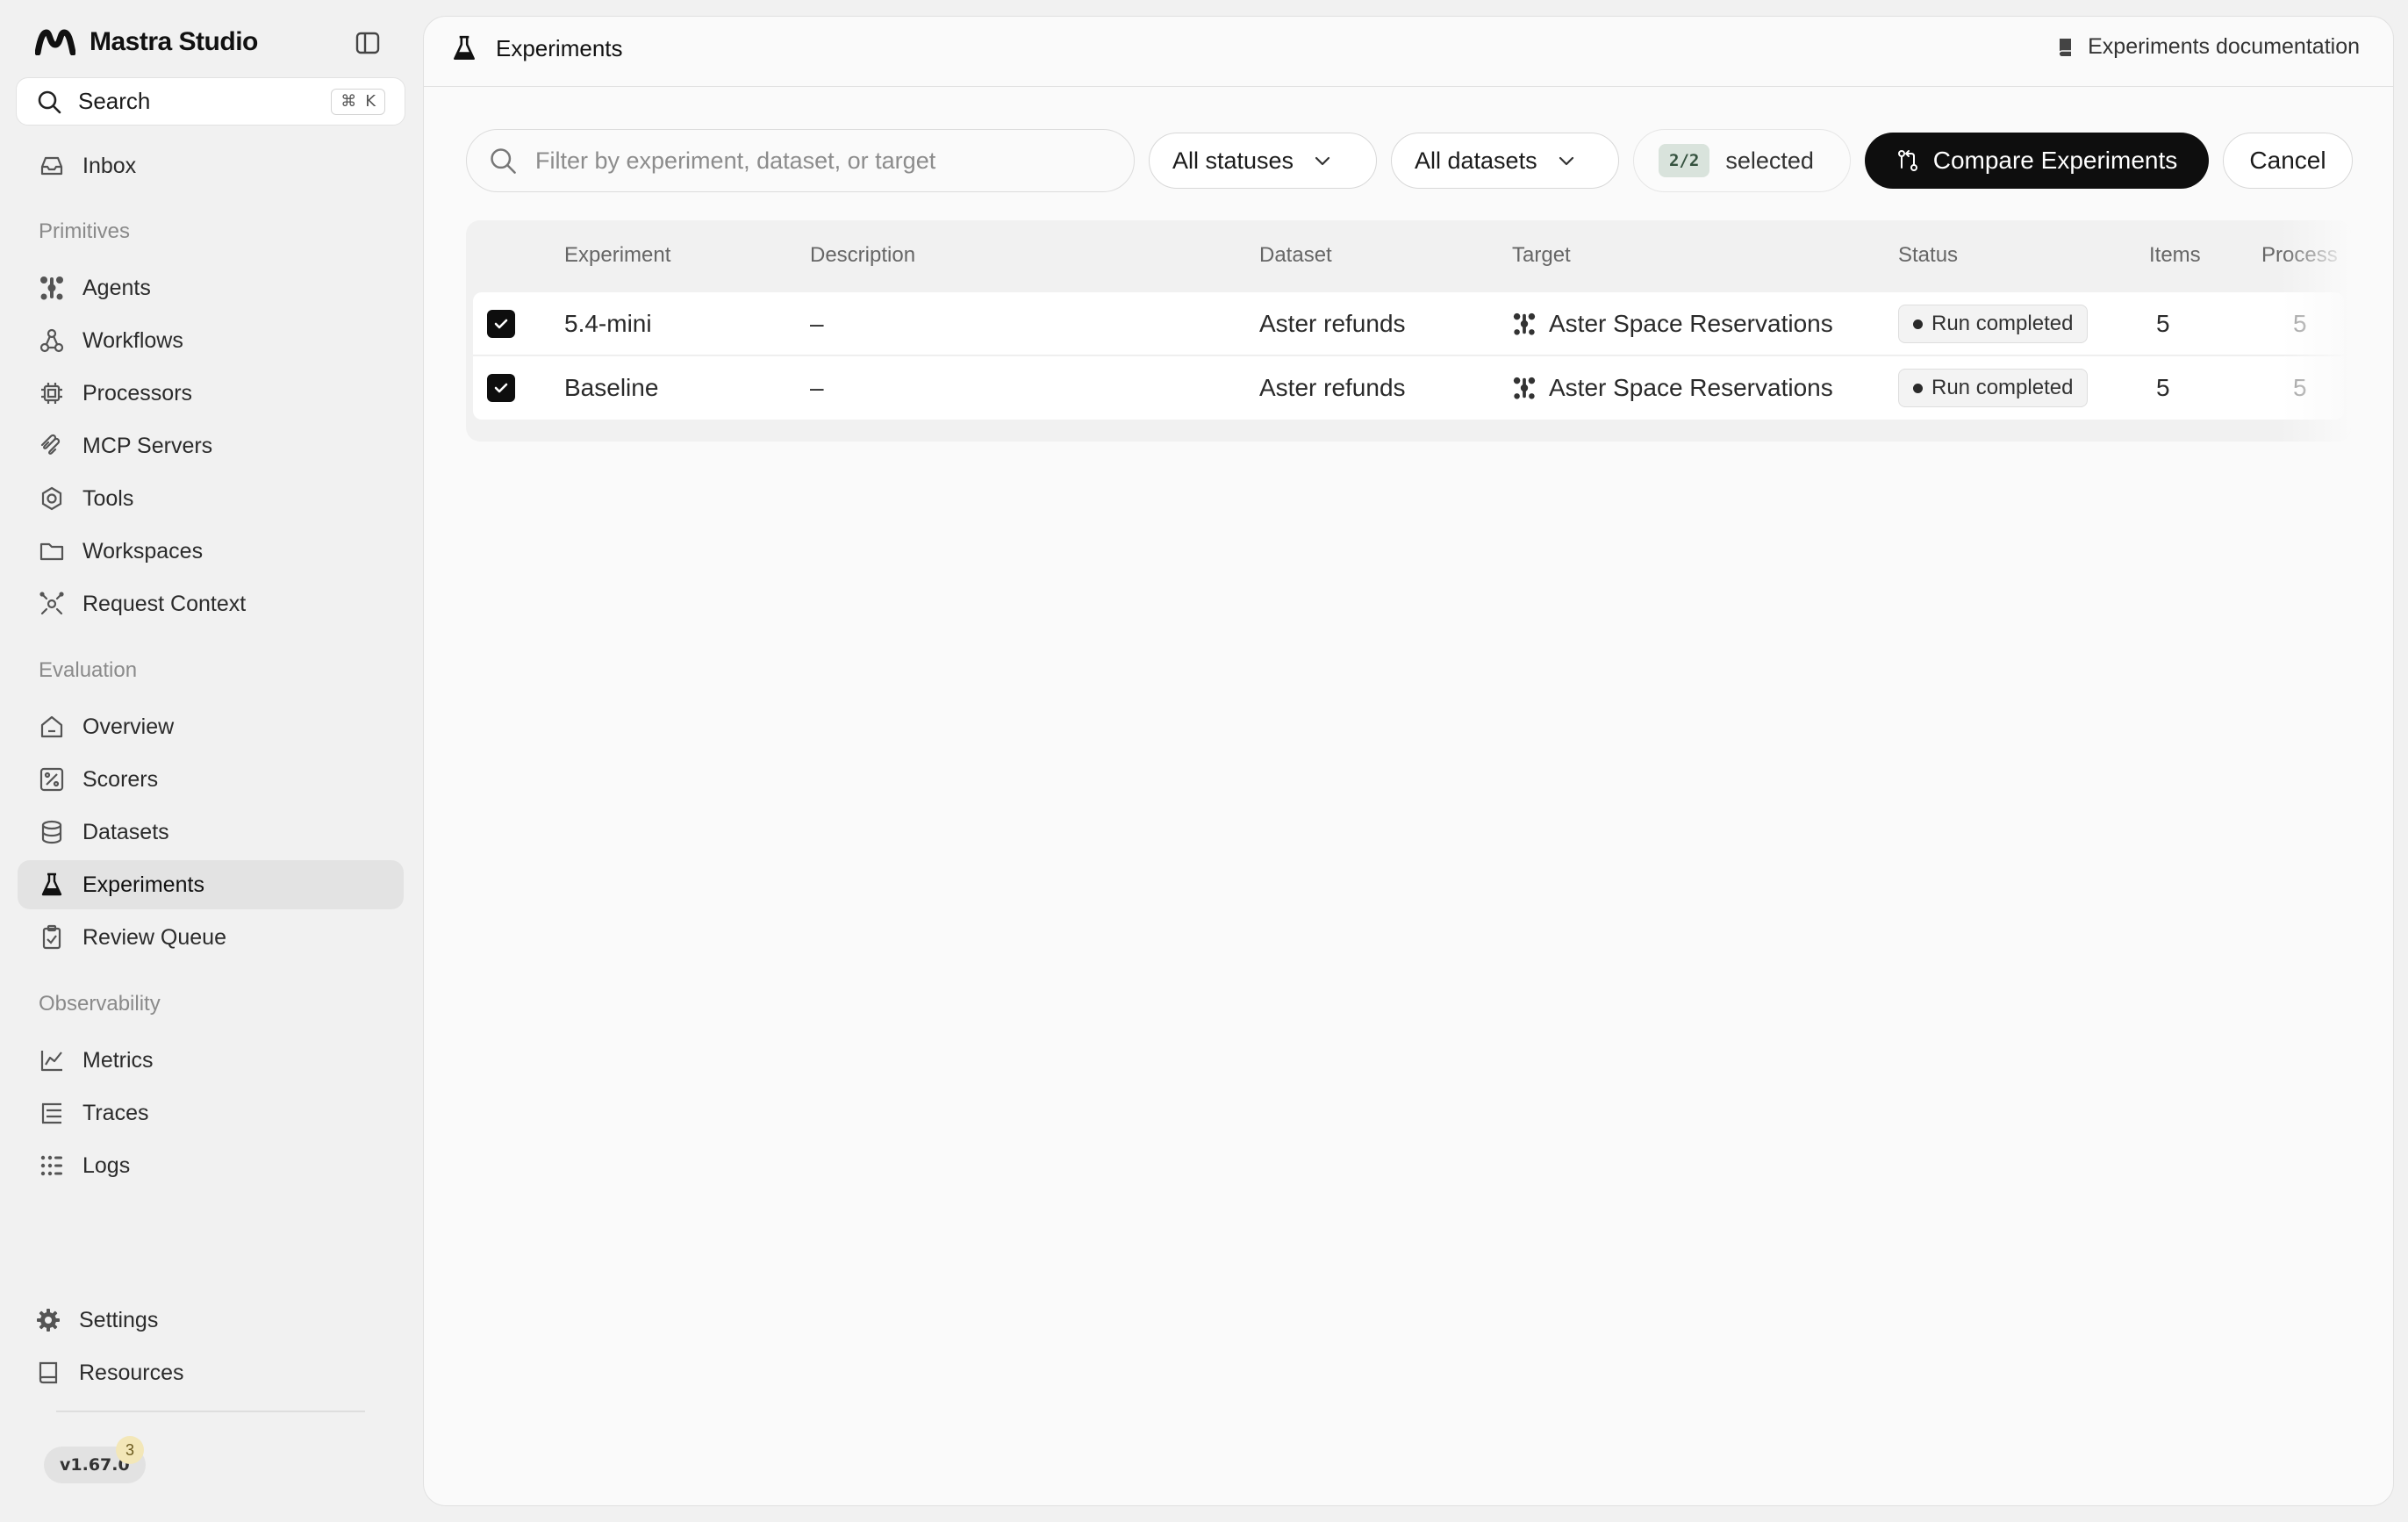 The image size is (2408, 1522). I want to click on tools-icon, so click(52, 498).